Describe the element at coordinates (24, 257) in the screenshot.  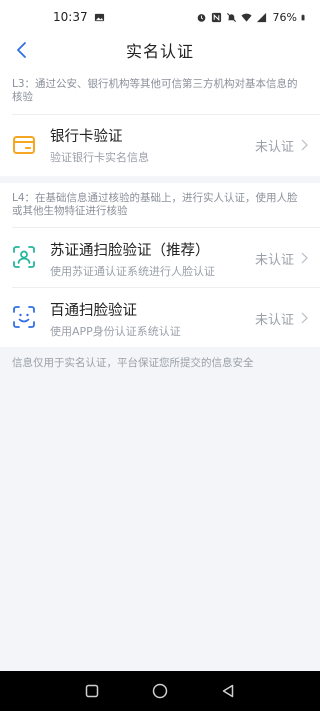
I see `face-scan-user-icon` at that location.